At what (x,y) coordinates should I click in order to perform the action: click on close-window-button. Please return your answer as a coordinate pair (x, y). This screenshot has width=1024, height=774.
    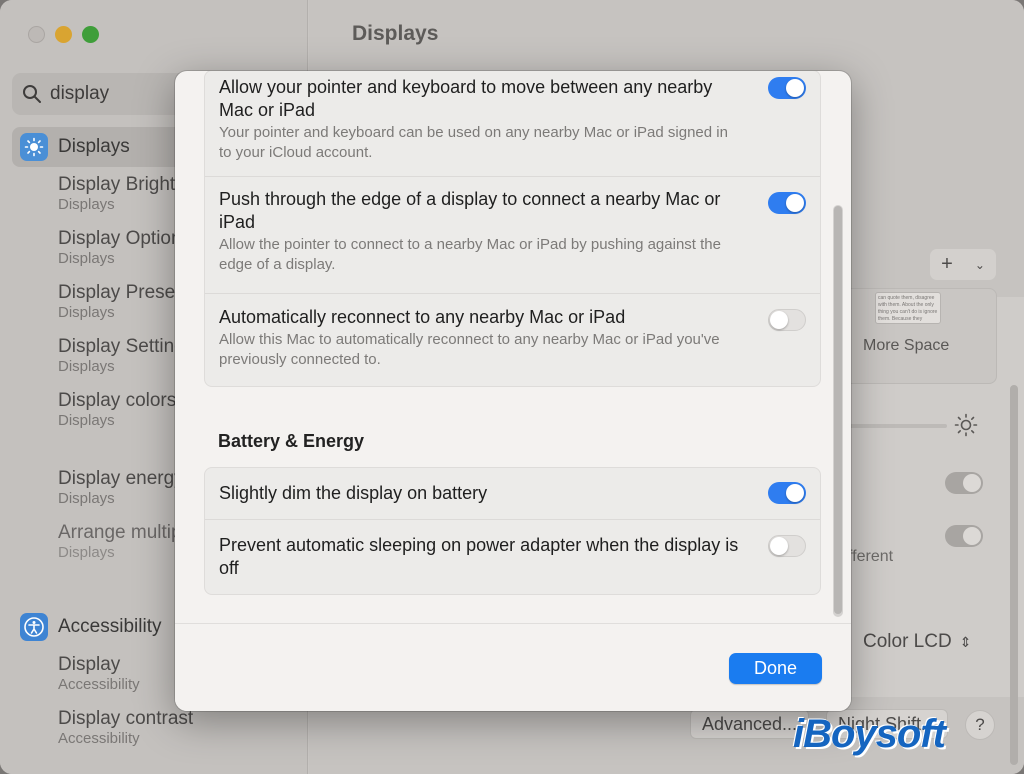
    Looking at the image, I should click on (36, 34).